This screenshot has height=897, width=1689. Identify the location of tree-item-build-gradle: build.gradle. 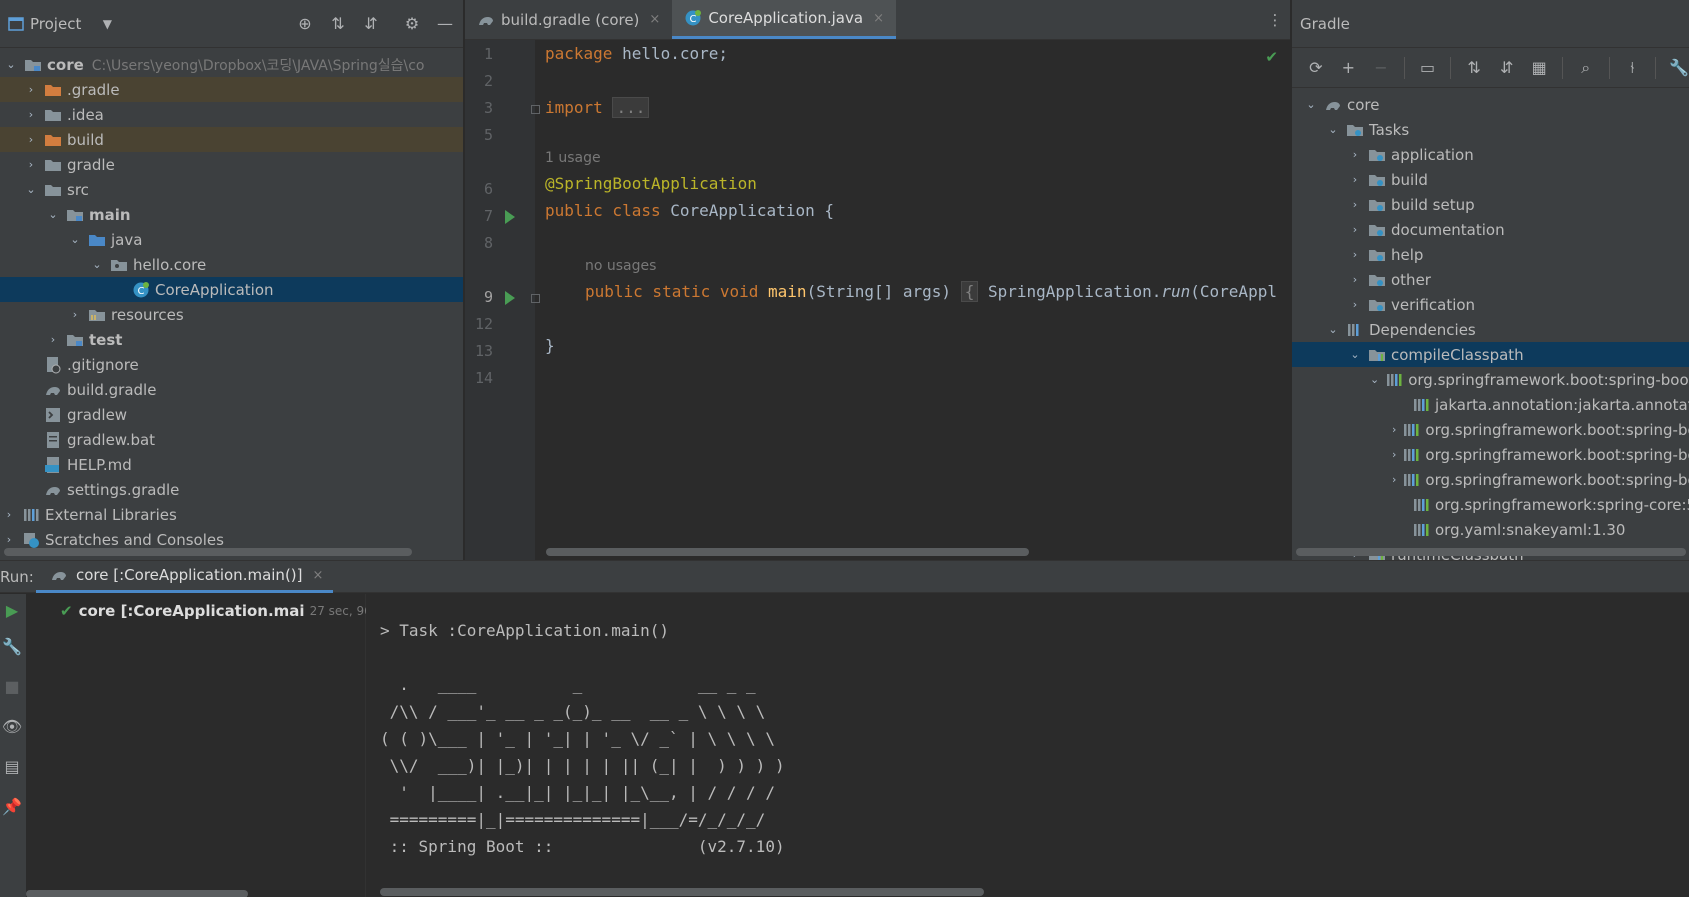
(231, 389).